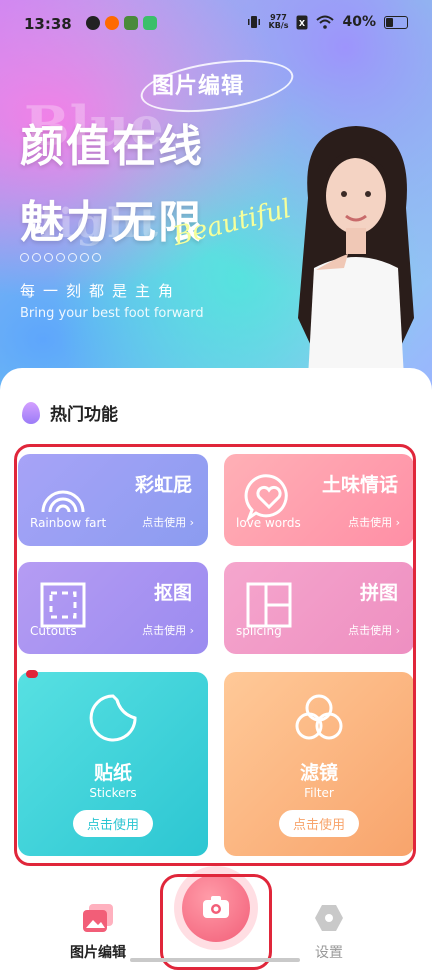  I want to click on hero-headline-1: 颜值在线, so click(112, 146).